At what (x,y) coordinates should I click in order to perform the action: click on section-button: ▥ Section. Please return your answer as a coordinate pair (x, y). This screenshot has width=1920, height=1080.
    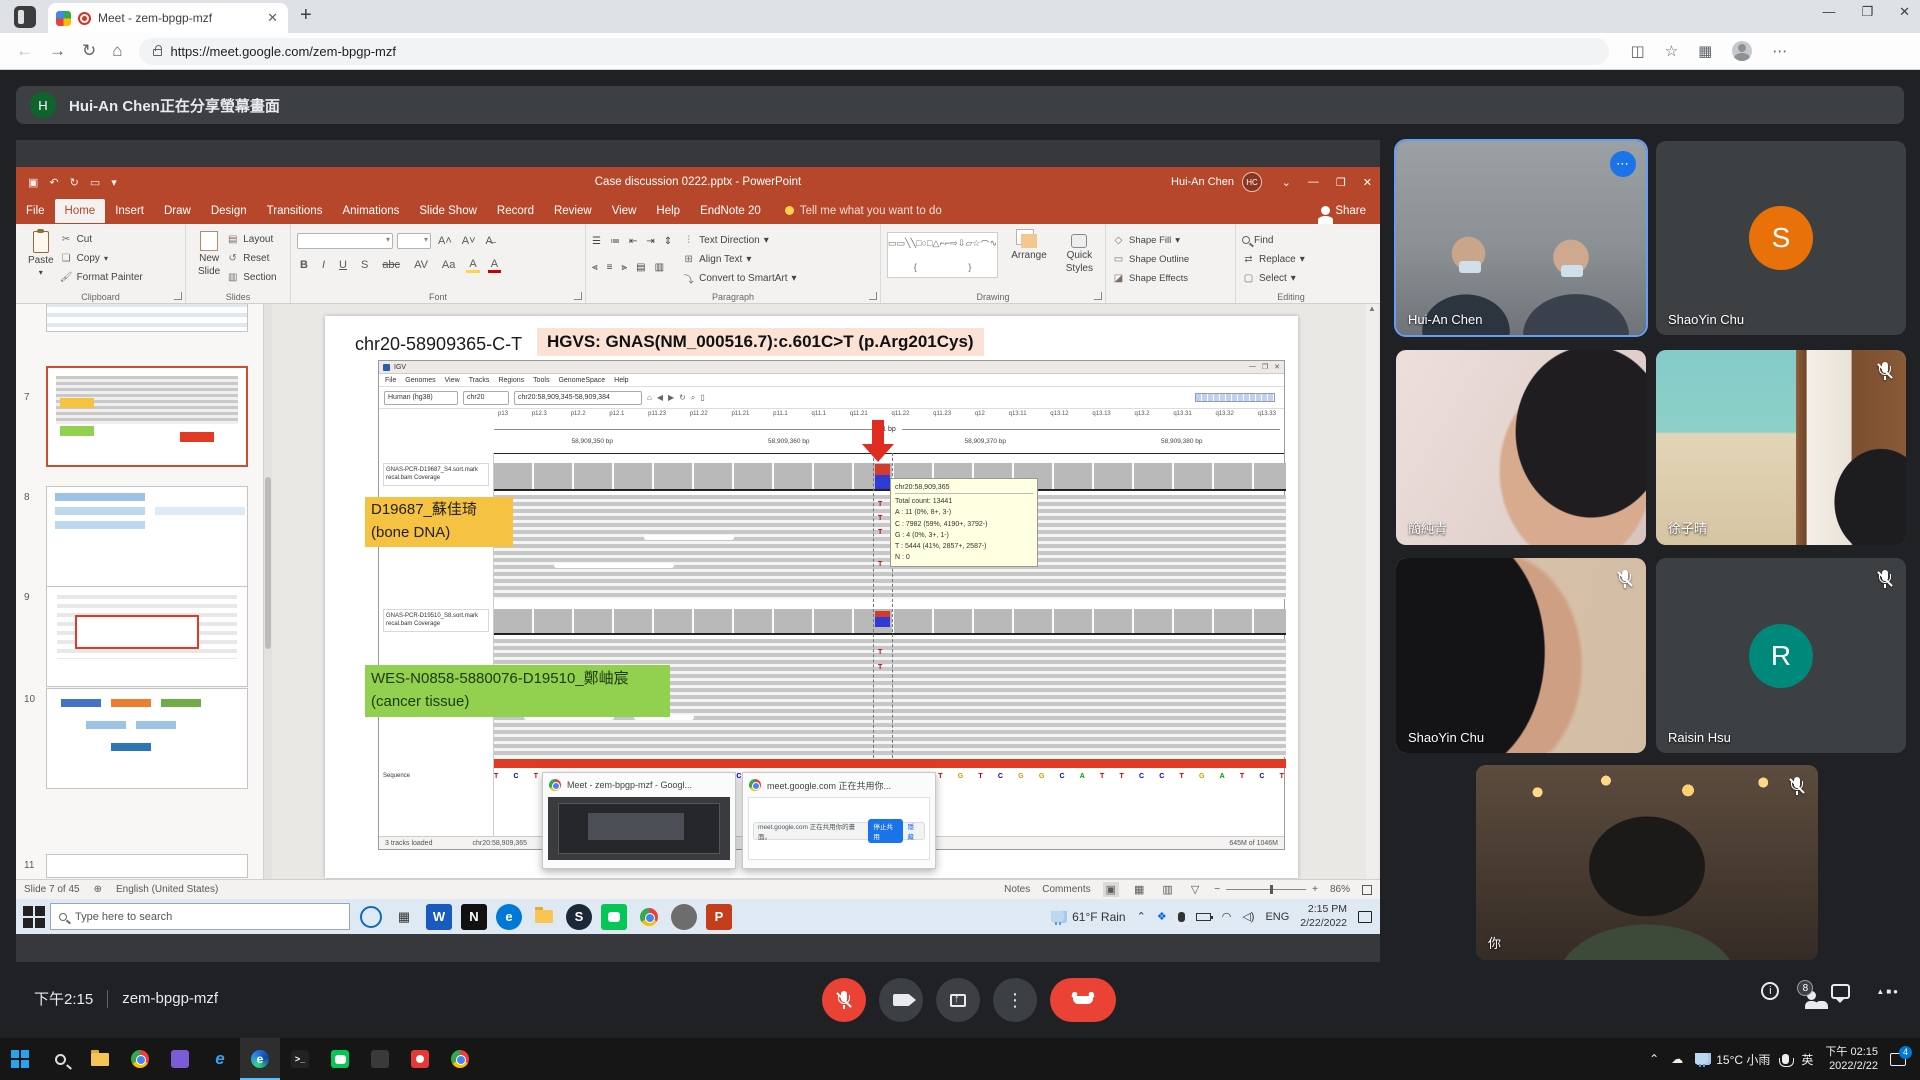
    Looking at the image, I should click on (251, 277).